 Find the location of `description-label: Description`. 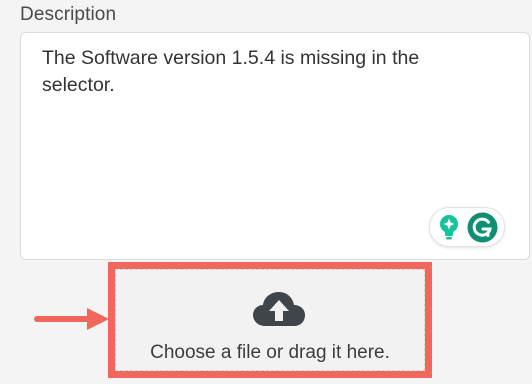

description-label: Description is located at coordinates (68, 14).